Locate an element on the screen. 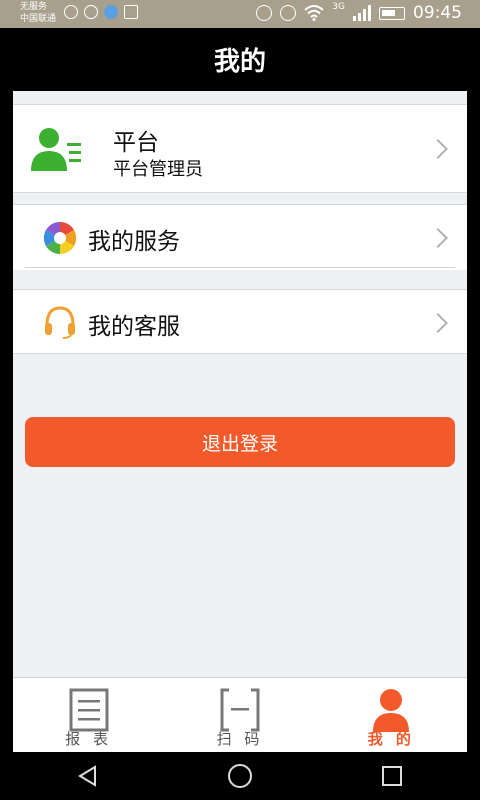  home-icon is located at coordinates (240, 776).